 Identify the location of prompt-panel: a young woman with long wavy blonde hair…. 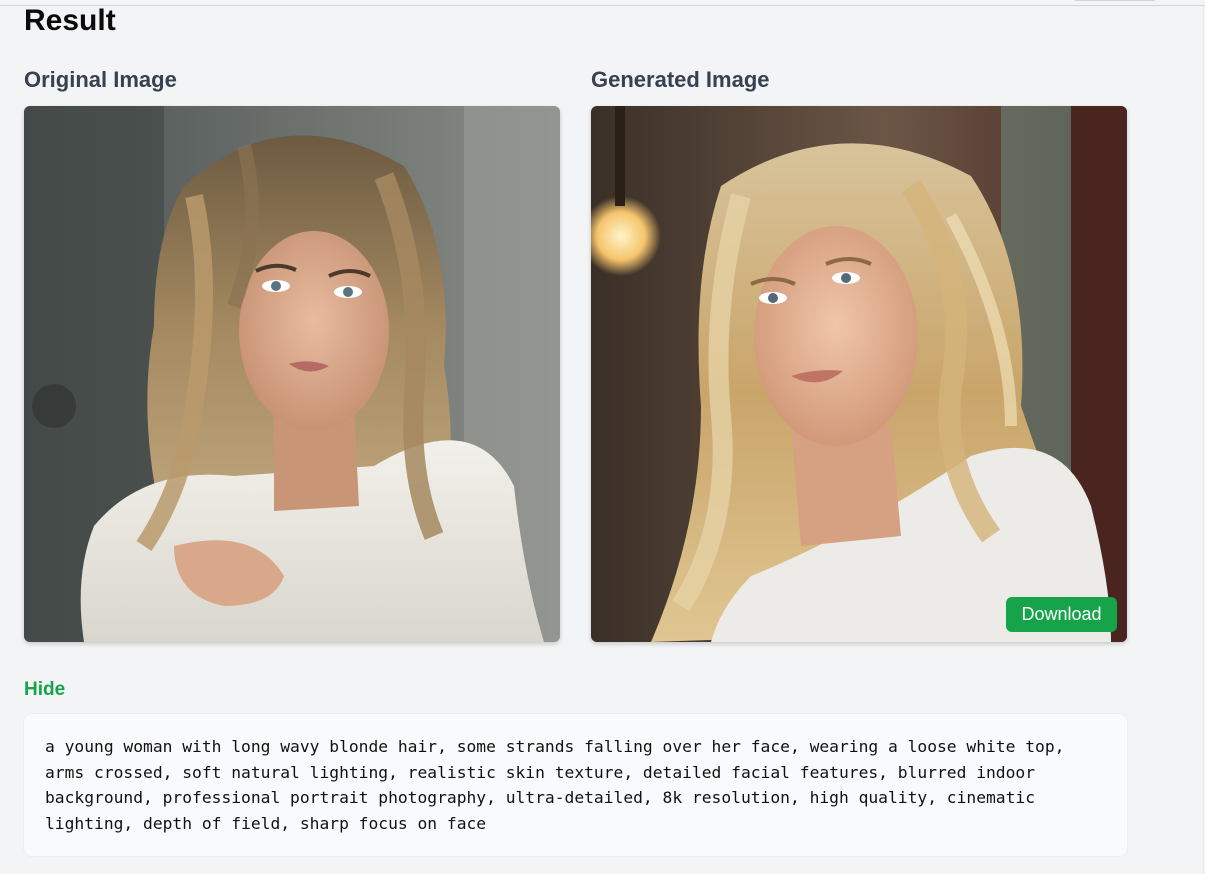
(575, 785).